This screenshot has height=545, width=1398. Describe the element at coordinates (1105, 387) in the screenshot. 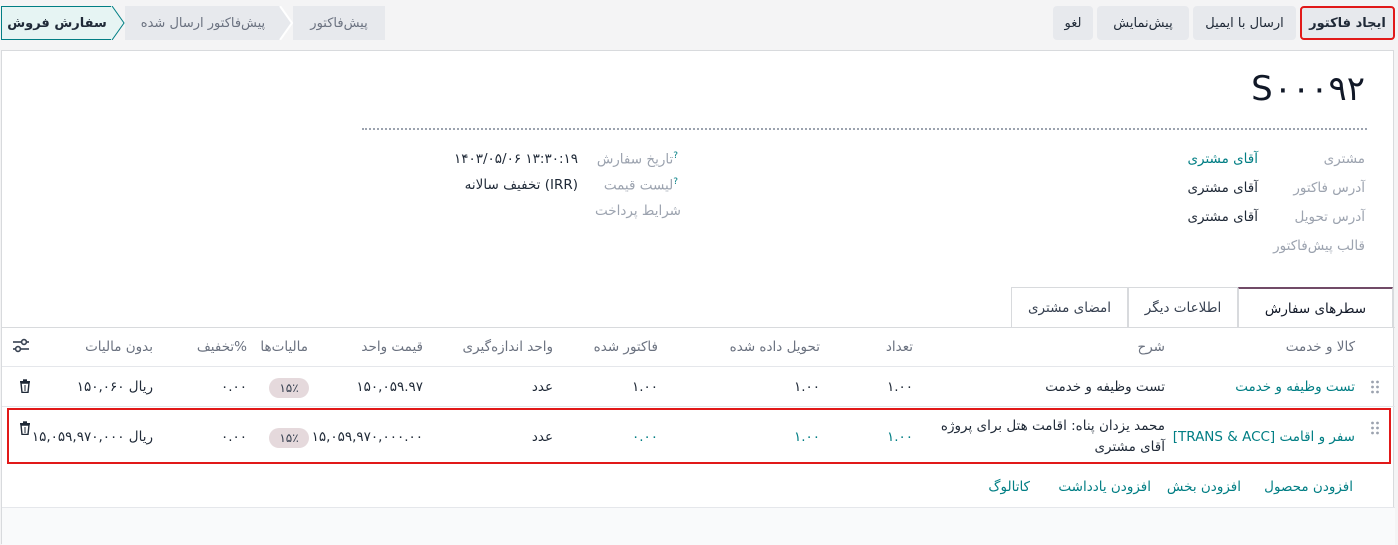

I see `row-description: تست وظیفه و خدمت` at that location.